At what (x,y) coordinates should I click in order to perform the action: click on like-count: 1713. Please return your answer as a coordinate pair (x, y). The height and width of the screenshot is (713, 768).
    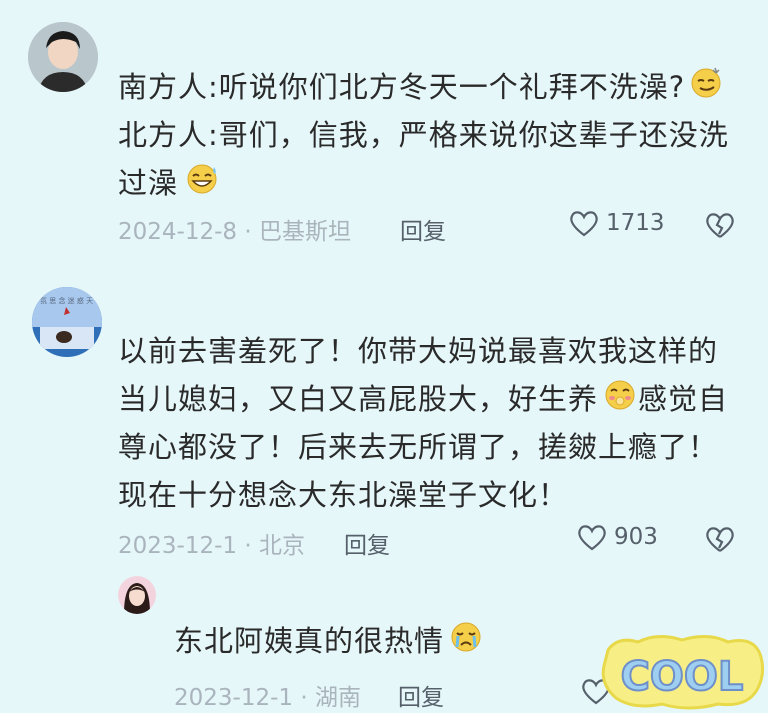
    Looking at the image, I should click on (635, 223).